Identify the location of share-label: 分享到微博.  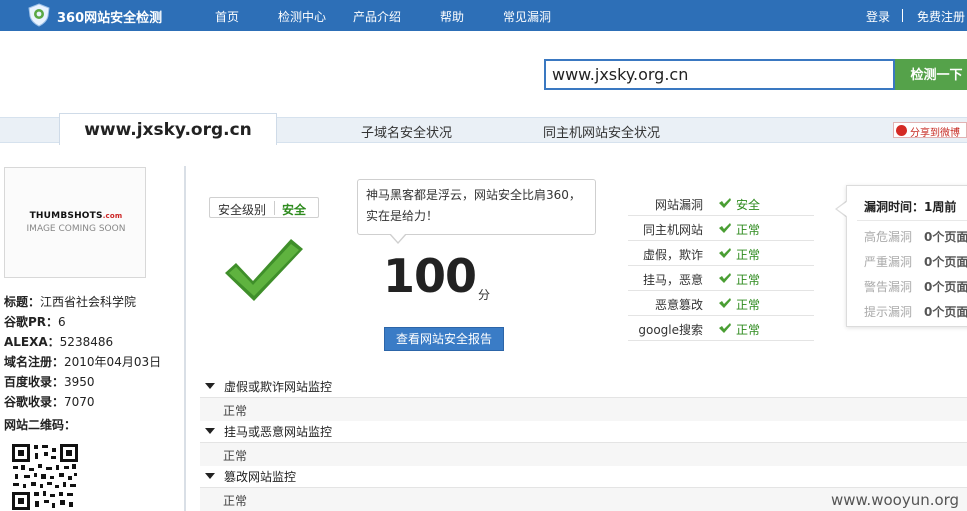
(935, 133).